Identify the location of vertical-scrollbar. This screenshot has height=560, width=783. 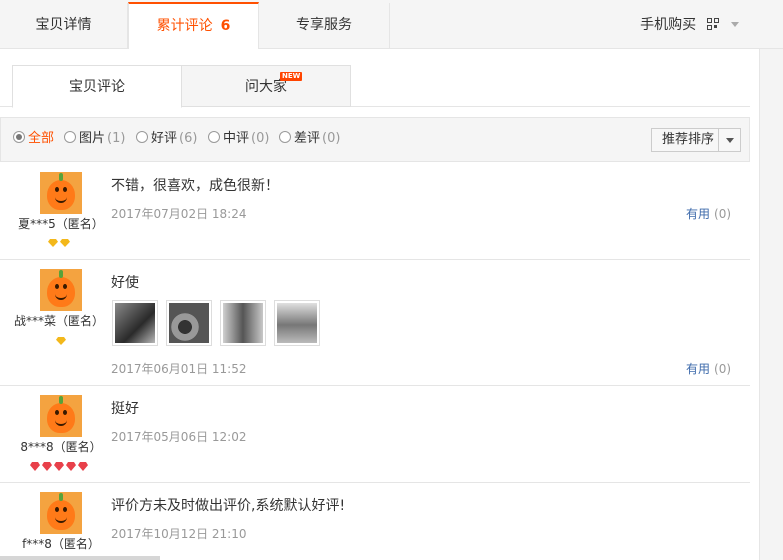
(771, 304).